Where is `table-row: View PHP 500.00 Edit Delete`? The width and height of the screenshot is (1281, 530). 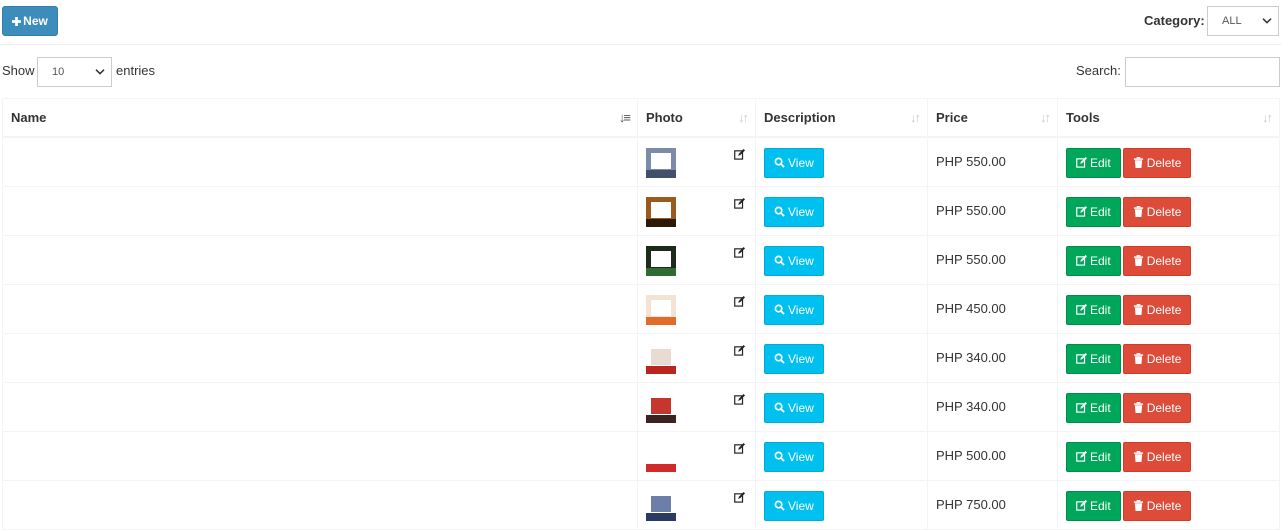
table-row: View PHP 500.00 Edit Delete is located at coordinates (641, 455).